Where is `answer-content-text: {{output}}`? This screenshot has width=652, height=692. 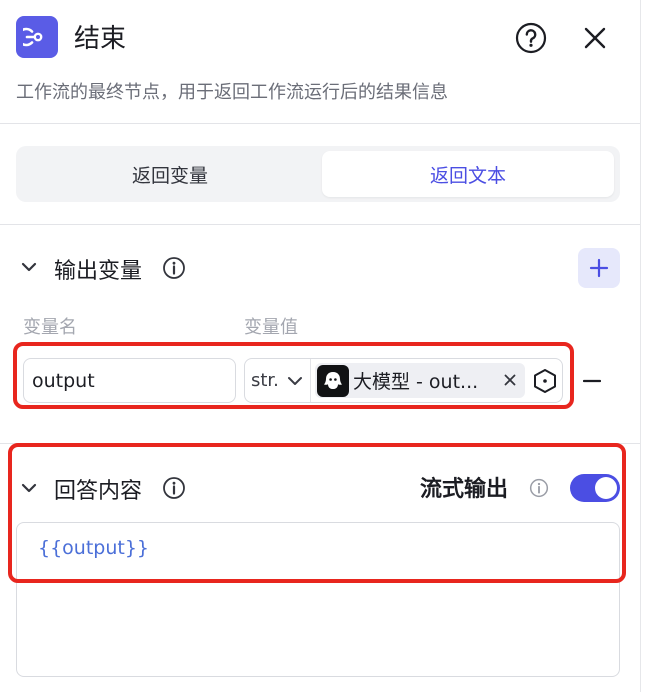 answer-content-text: {{output}} is located at coordinates (94, 548).